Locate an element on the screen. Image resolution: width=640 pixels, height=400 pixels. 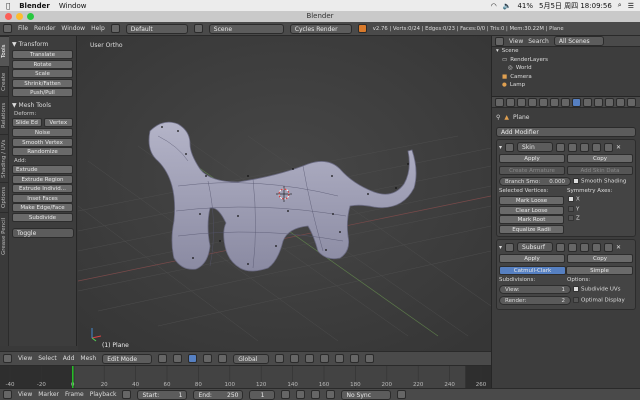
render-toggle-icon is located at coordinates (585, 247).